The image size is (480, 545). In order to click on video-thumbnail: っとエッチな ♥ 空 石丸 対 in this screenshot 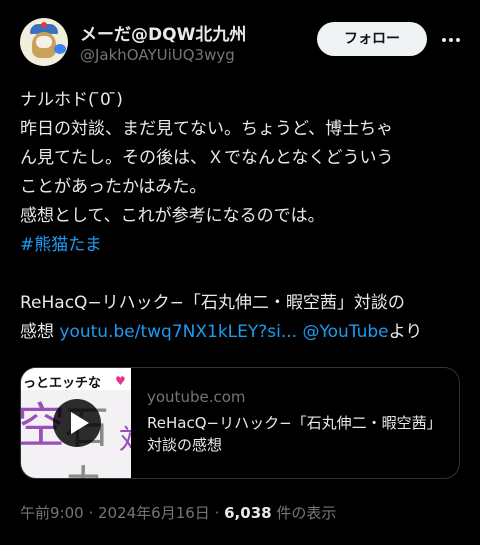, I will do `click(76, 423)`.